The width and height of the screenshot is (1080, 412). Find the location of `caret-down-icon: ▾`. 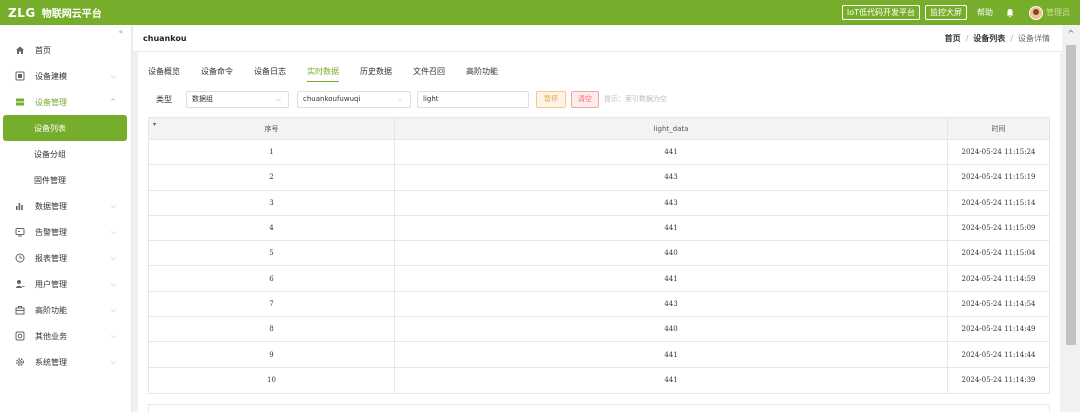

caret-down-icon: ▾ is located at coordinates (154, 124).